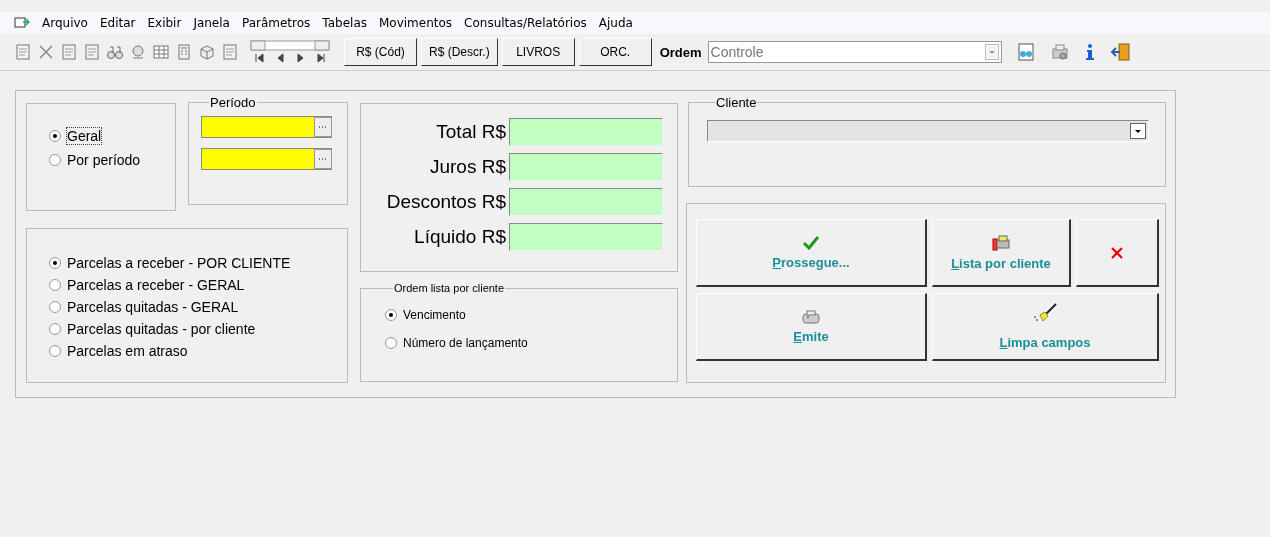 This screenshot has width=1270, height=537. What do you see at coordinates (467, 167) in the screenshot?
I see `total-label: Juros R$` at bounding box center [467, 167].